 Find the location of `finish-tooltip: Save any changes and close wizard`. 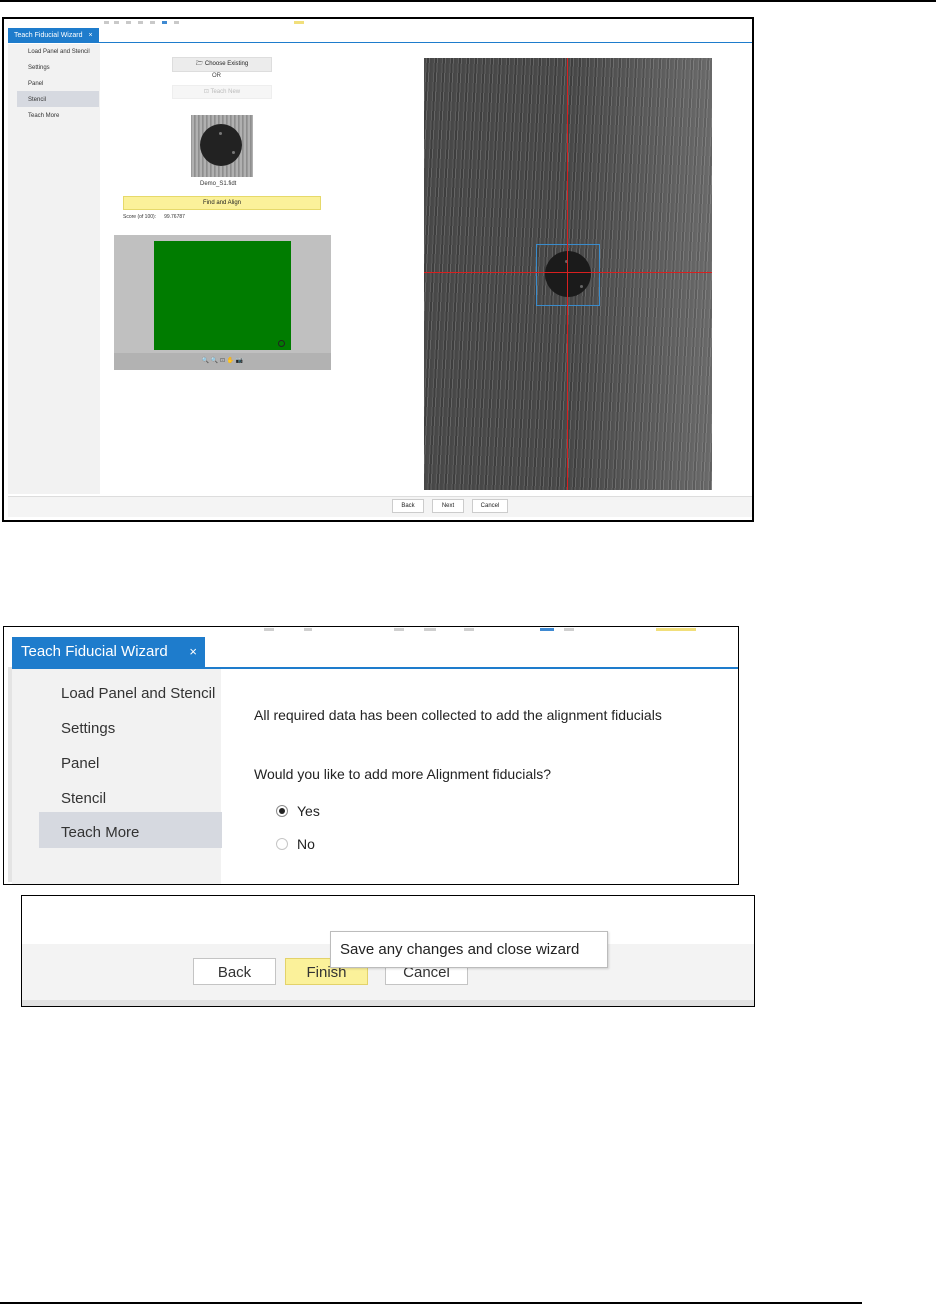

finish-tooltip: Save any changes and close wizard is located at coordinates (469, 949).